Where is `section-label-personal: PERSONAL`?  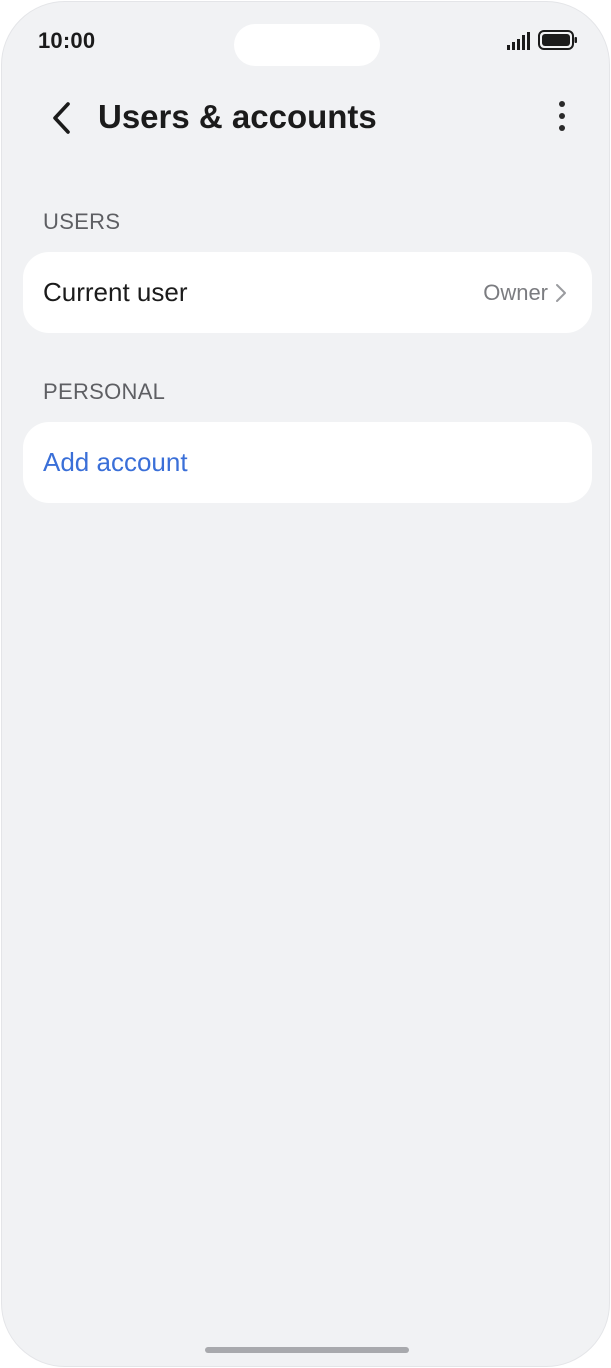 section-label-personal: PERSONAL is located at coordinates (104, 391).